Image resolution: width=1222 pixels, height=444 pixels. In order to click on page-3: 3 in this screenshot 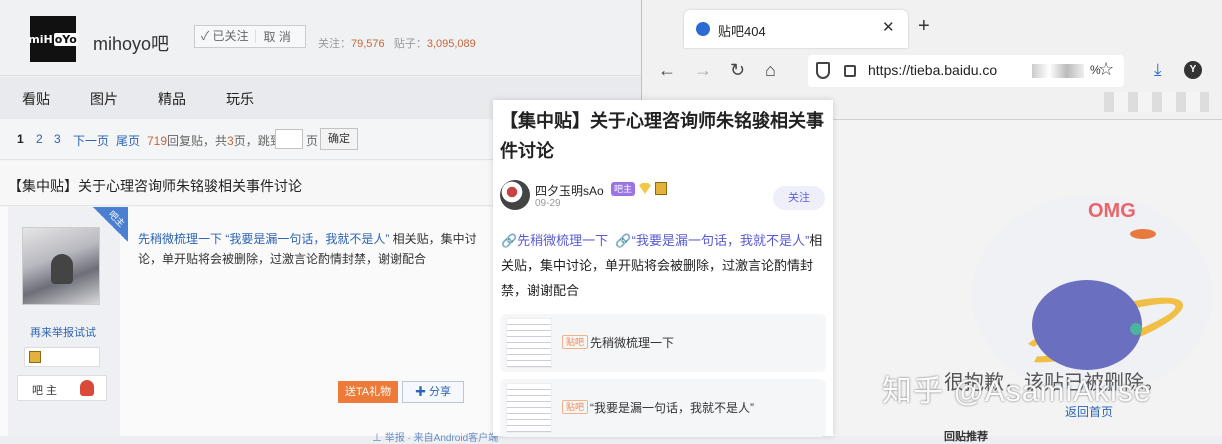, I will do `click(57, 139)`.